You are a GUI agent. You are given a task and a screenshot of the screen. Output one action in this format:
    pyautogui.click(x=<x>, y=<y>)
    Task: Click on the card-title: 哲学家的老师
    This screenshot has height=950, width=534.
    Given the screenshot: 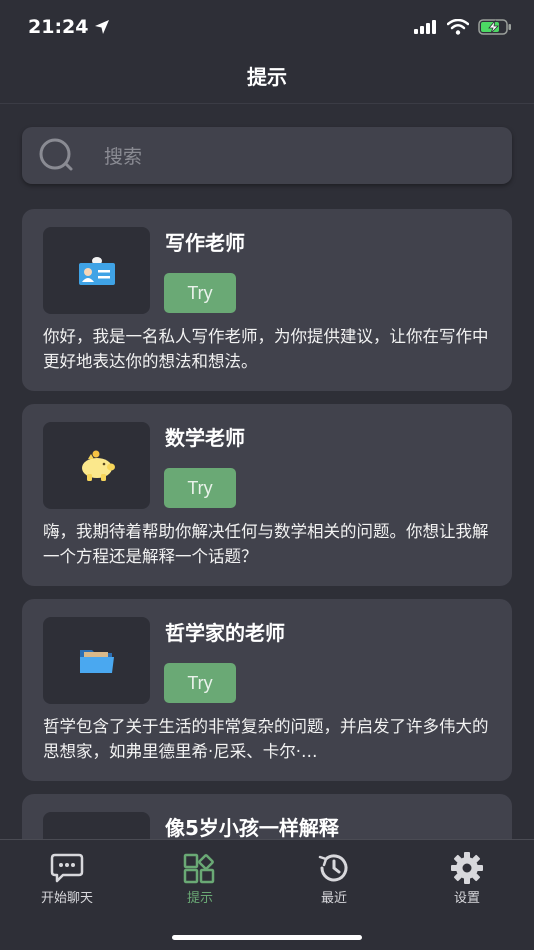 What is the action you would take?
    pyautogui.click(x=225, y=633)
    